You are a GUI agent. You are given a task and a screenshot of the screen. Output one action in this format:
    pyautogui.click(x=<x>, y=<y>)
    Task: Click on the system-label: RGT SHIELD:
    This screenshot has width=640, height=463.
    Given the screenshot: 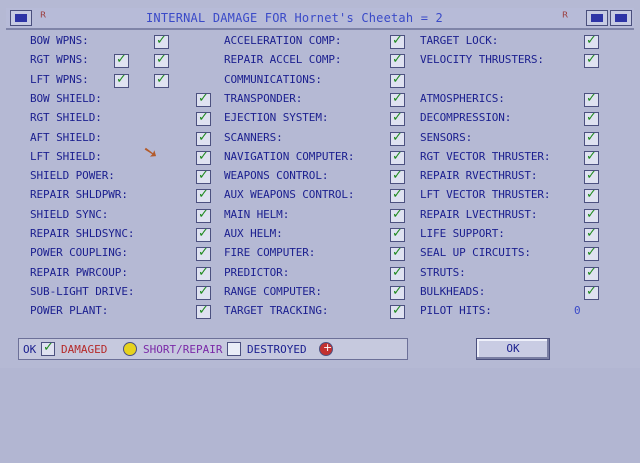 What is the action you would take?
    pyautogui.click(x=66, y=118)
    